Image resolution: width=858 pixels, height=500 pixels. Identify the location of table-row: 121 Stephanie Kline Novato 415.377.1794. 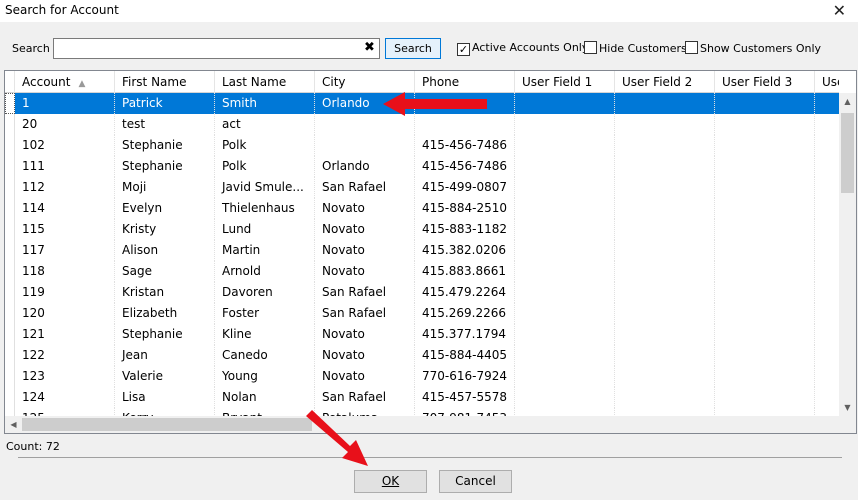
(422, 334).